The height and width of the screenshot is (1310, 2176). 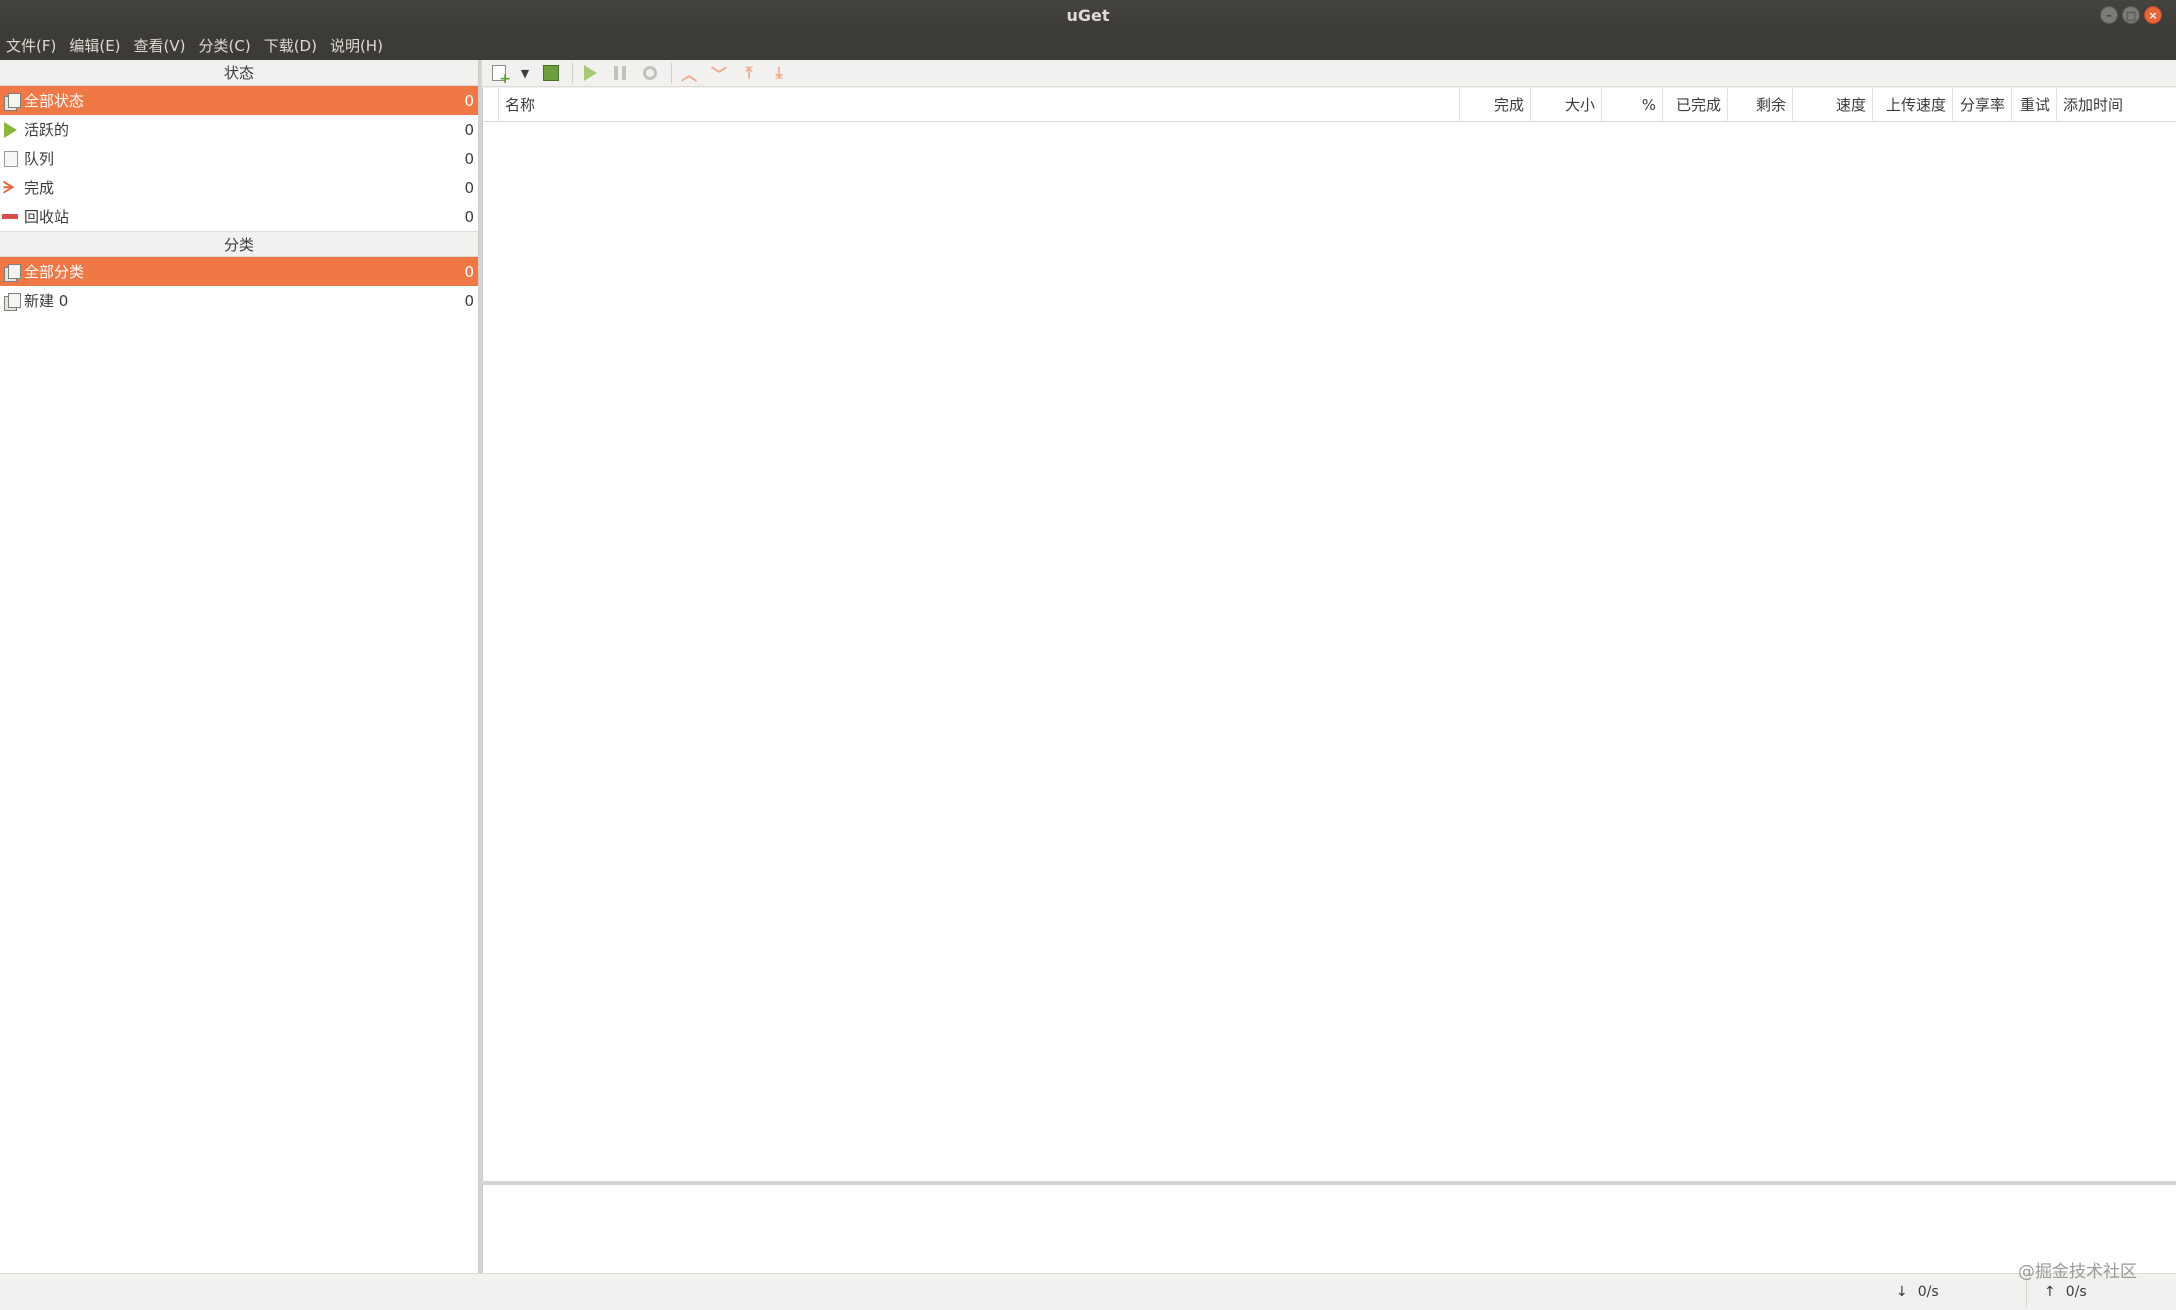 I want to click on download-speed: ↓ 0/s, so click(x=1917, y=1292).